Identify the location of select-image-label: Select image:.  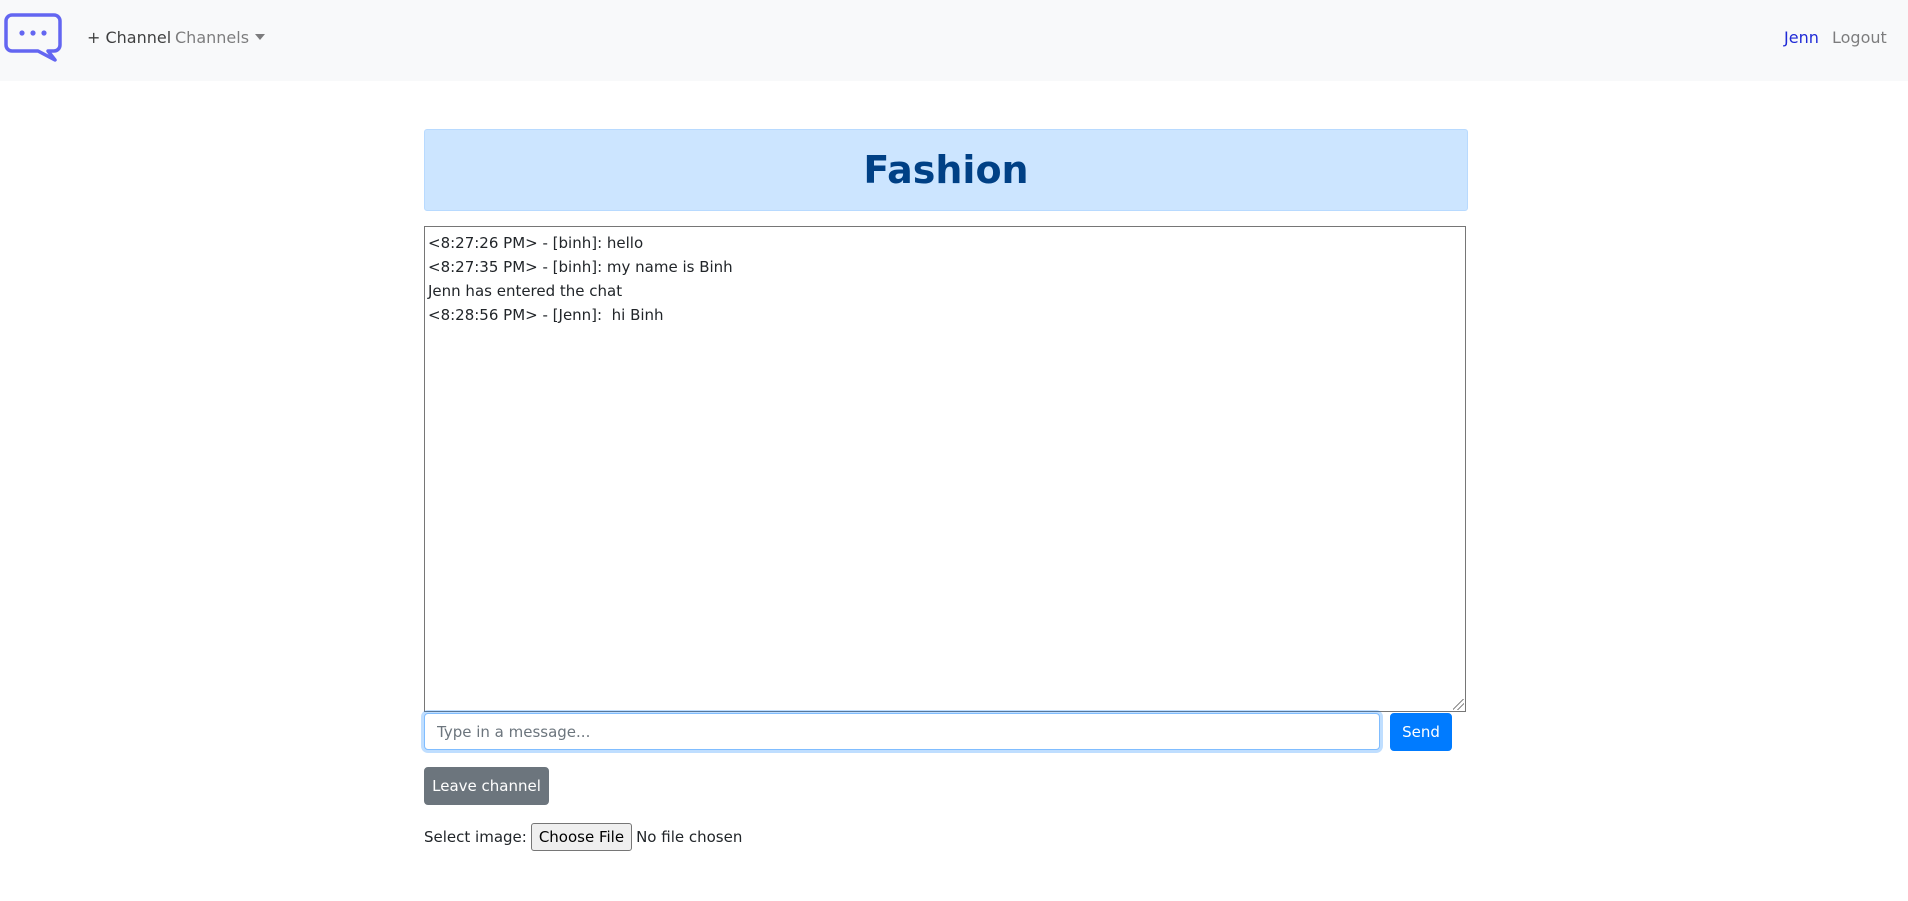
(475, 837).